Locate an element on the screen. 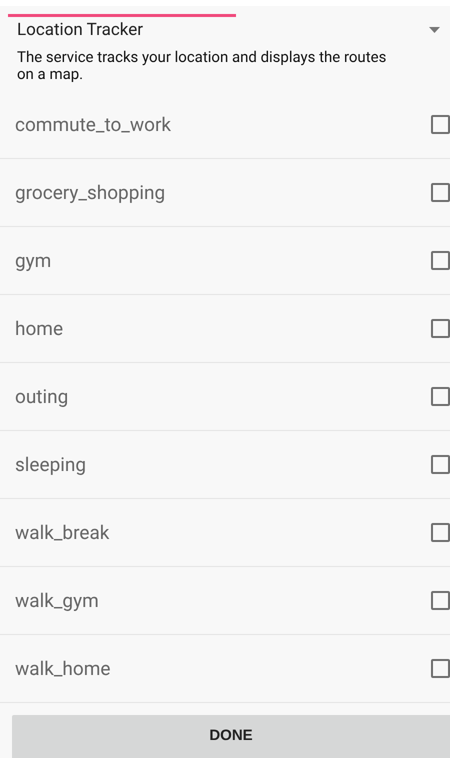 The image size is (450, 758). item-label: walk_break is located at coordinates (62, 532).